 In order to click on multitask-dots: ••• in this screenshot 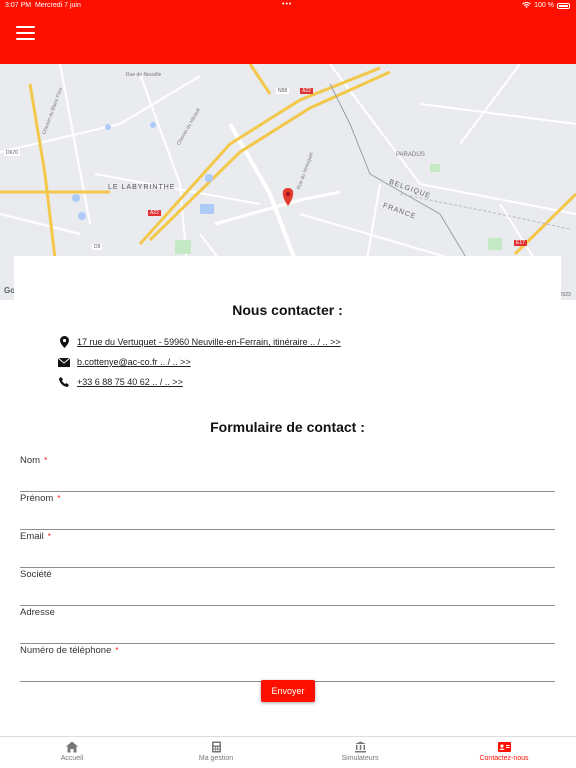, I will do `click(287, 4)`.